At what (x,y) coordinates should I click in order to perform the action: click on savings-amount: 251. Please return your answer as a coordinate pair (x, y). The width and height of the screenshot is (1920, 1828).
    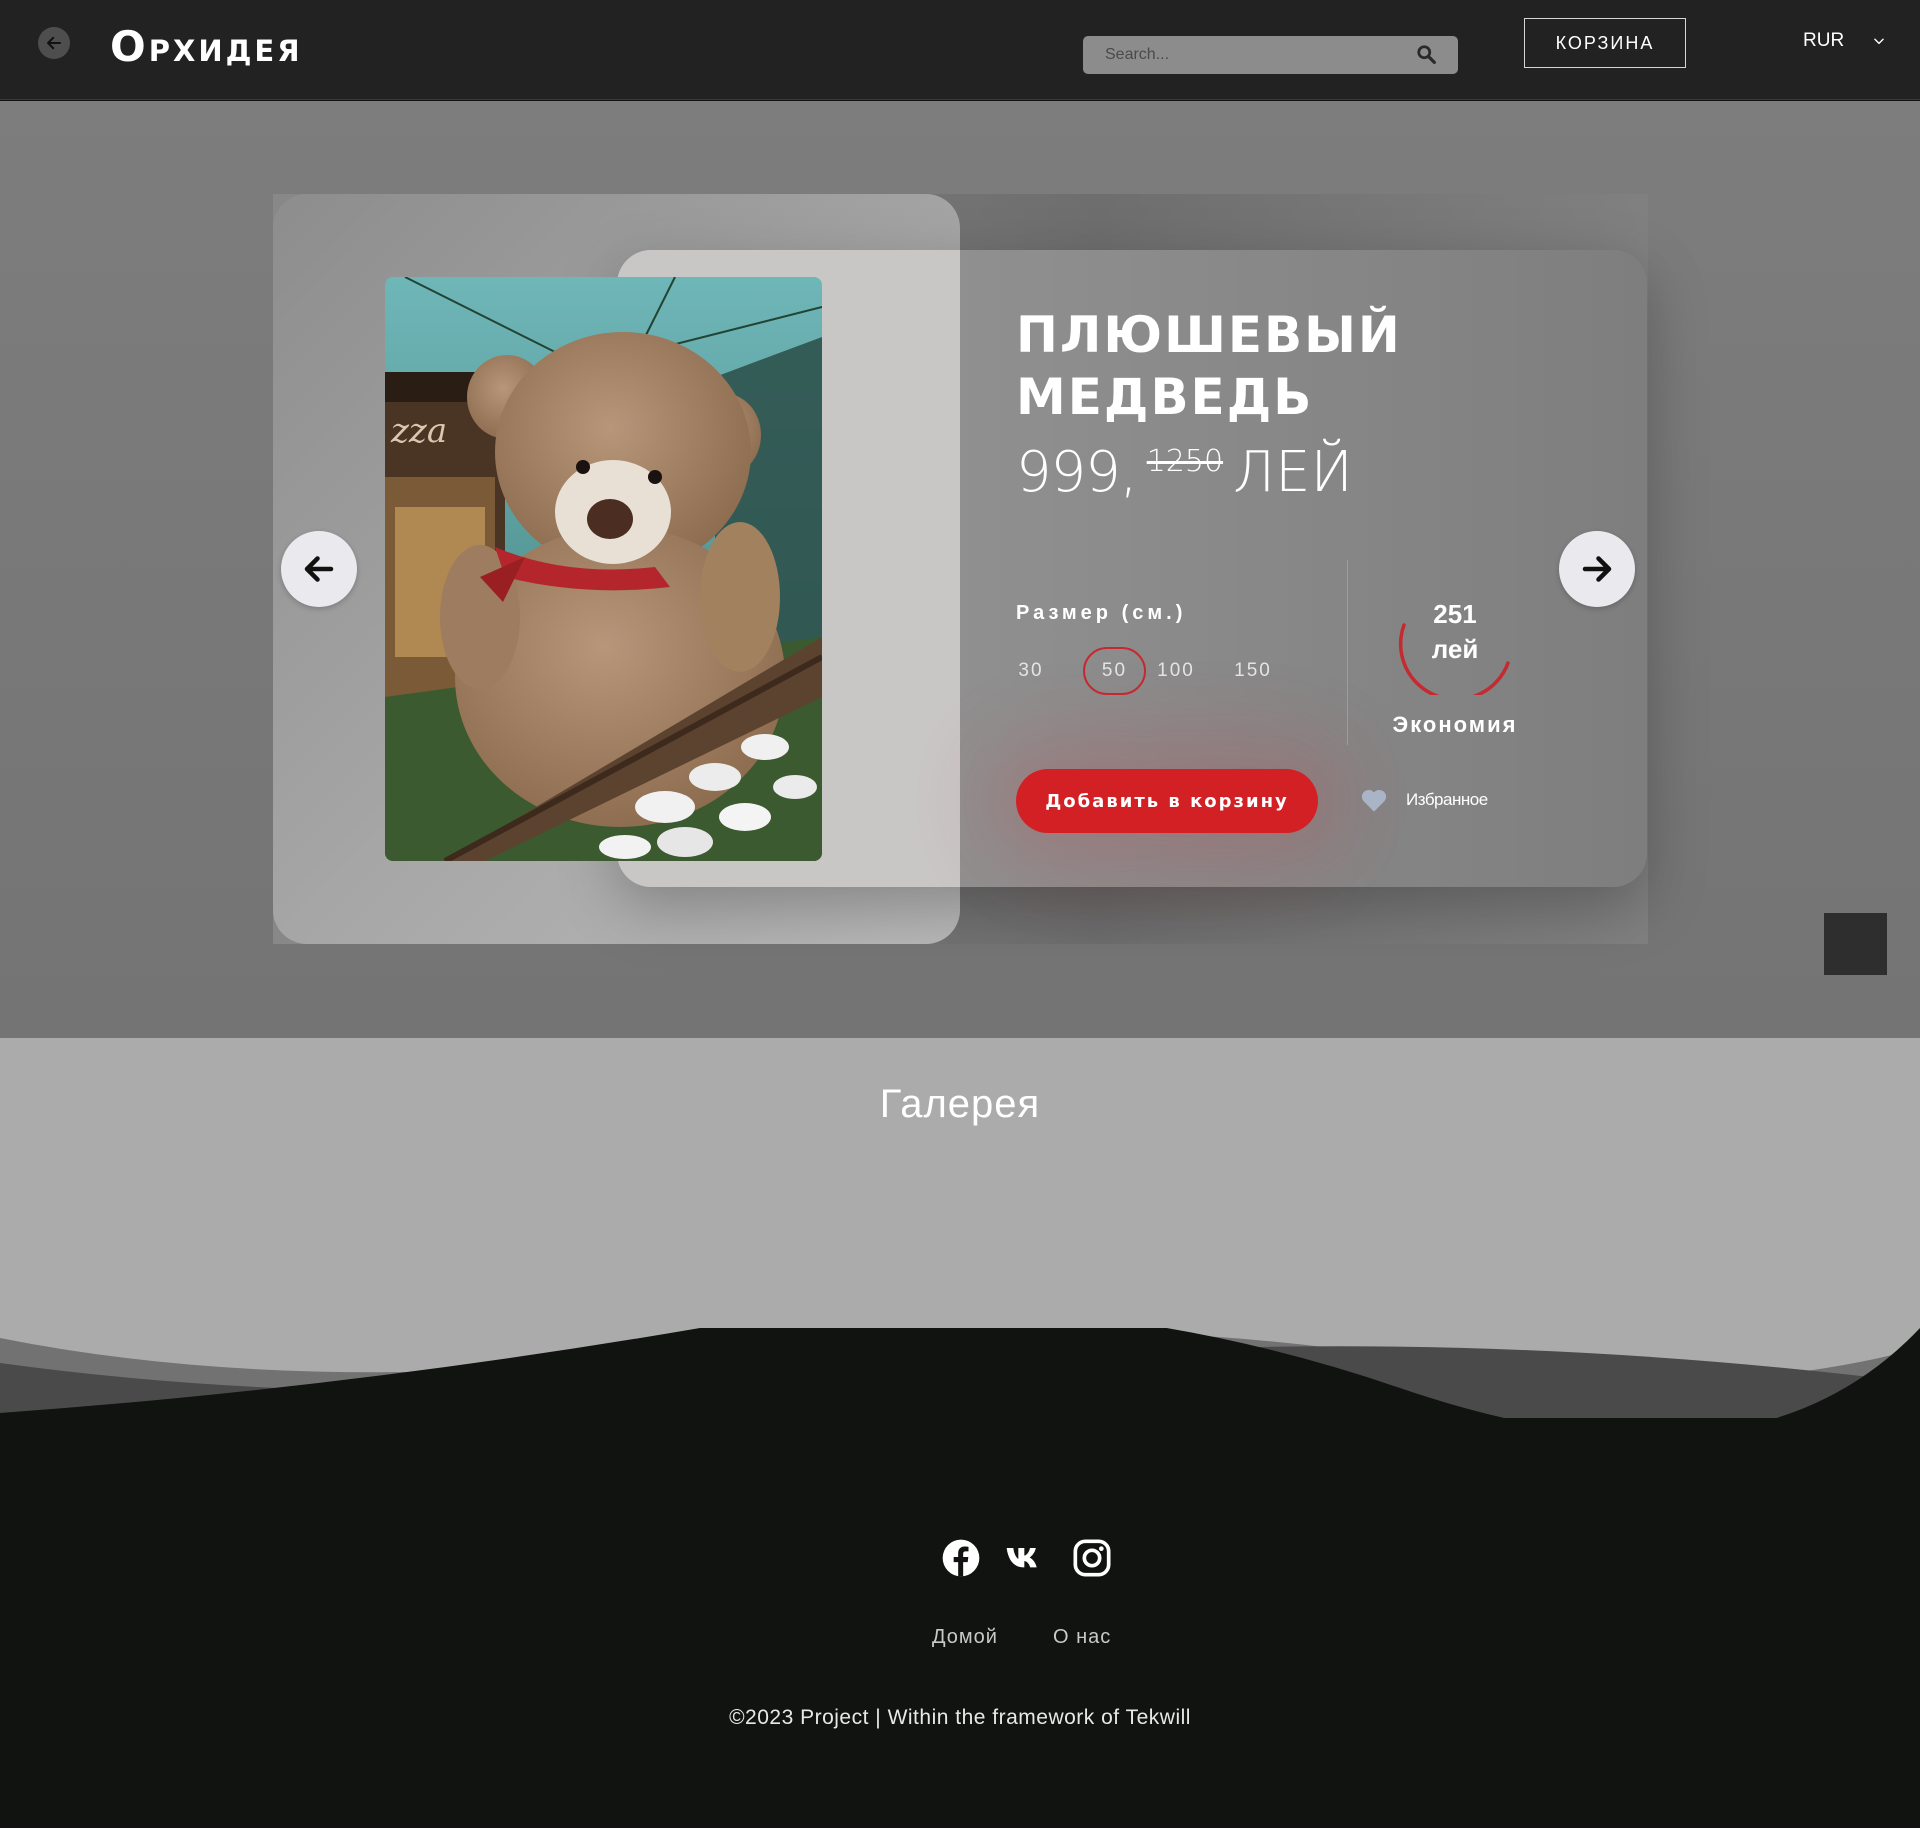
    Looking at the image, I should click on (1455, 614).